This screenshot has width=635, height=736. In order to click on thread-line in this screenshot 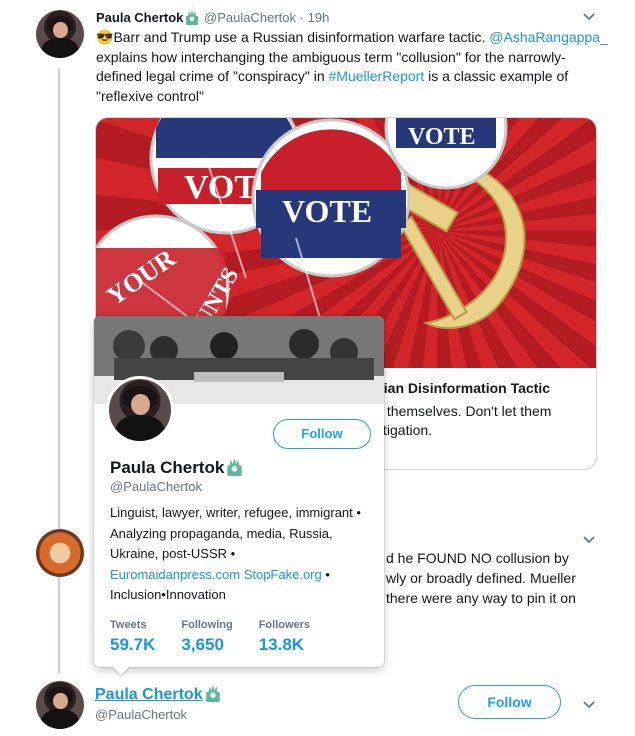, I will do `click(59, 370)`.